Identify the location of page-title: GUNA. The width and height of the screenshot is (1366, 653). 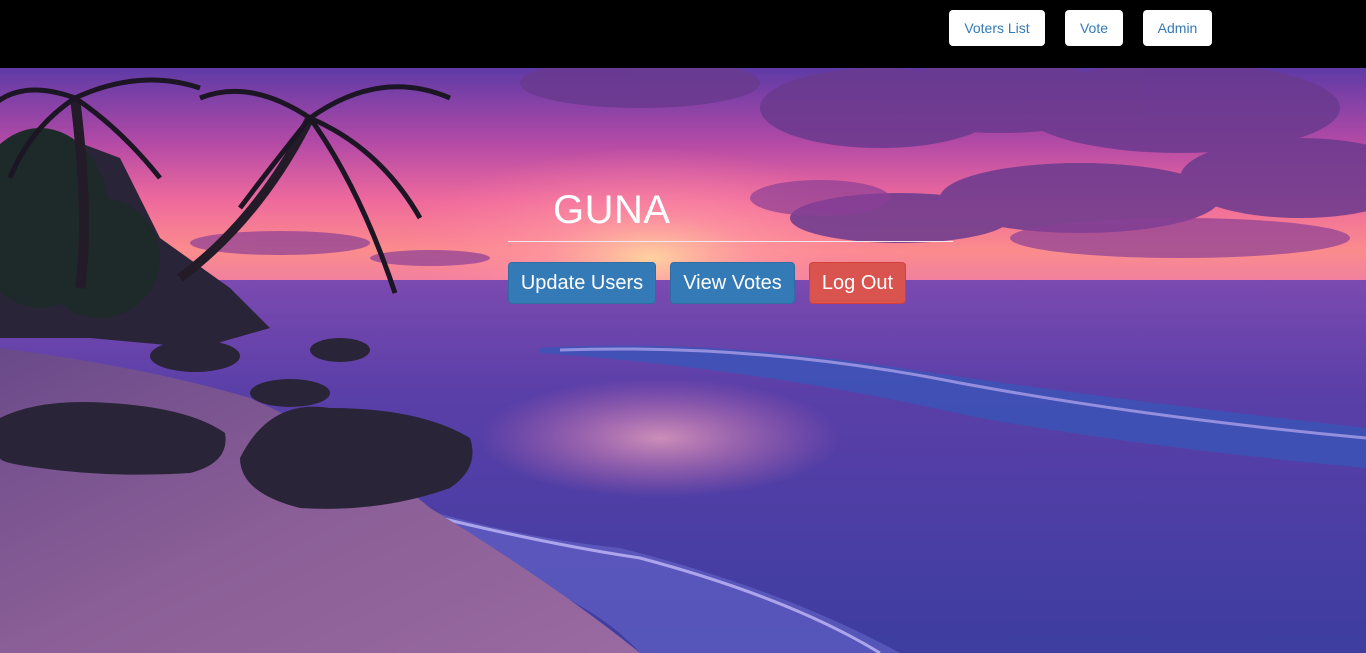
(612, 210).